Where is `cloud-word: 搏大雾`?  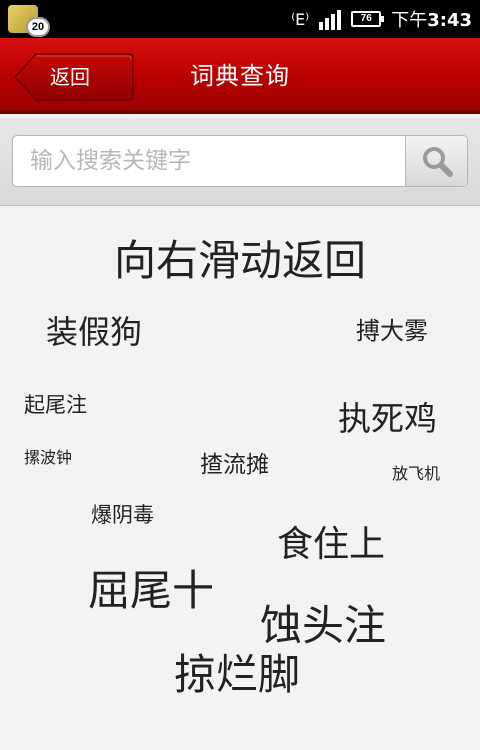
cloud-word: 搏大雾 is located at coordinates (392, 328).